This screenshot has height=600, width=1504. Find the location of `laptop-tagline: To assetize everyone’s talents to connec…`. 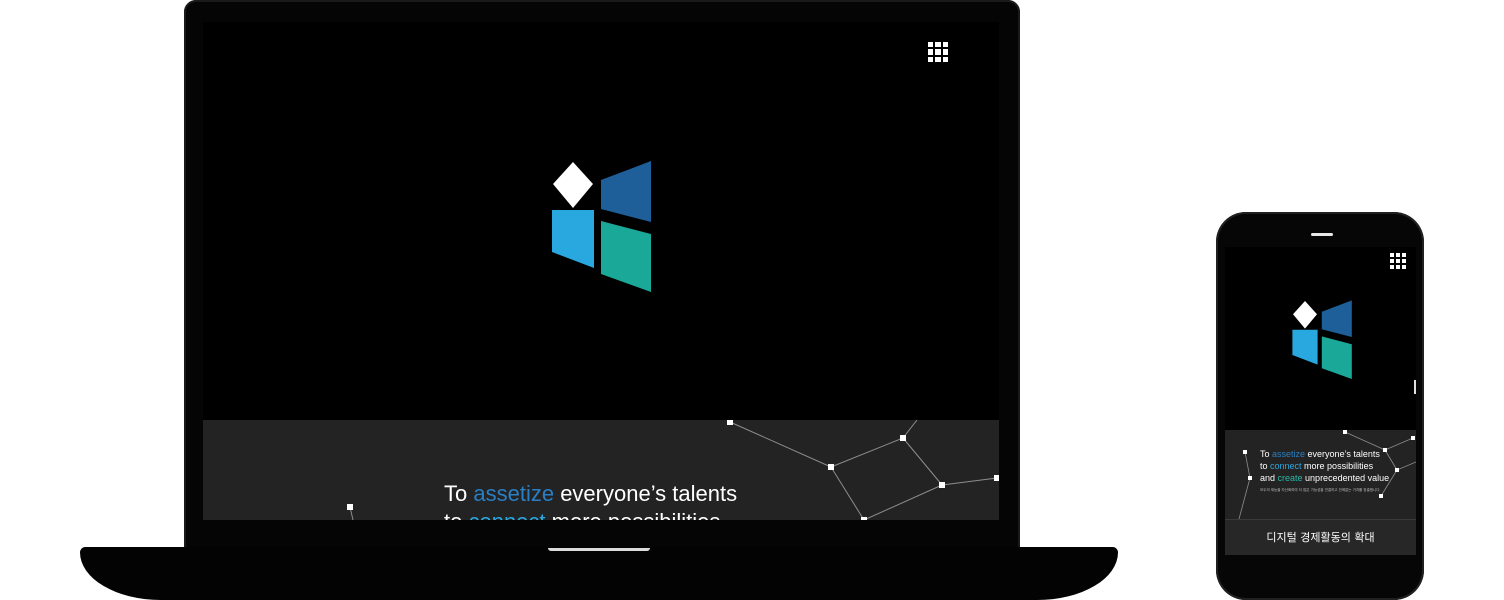

laptop-tagline: To assetize everyone’s talents to connec… is located at coordinates (590, 500).